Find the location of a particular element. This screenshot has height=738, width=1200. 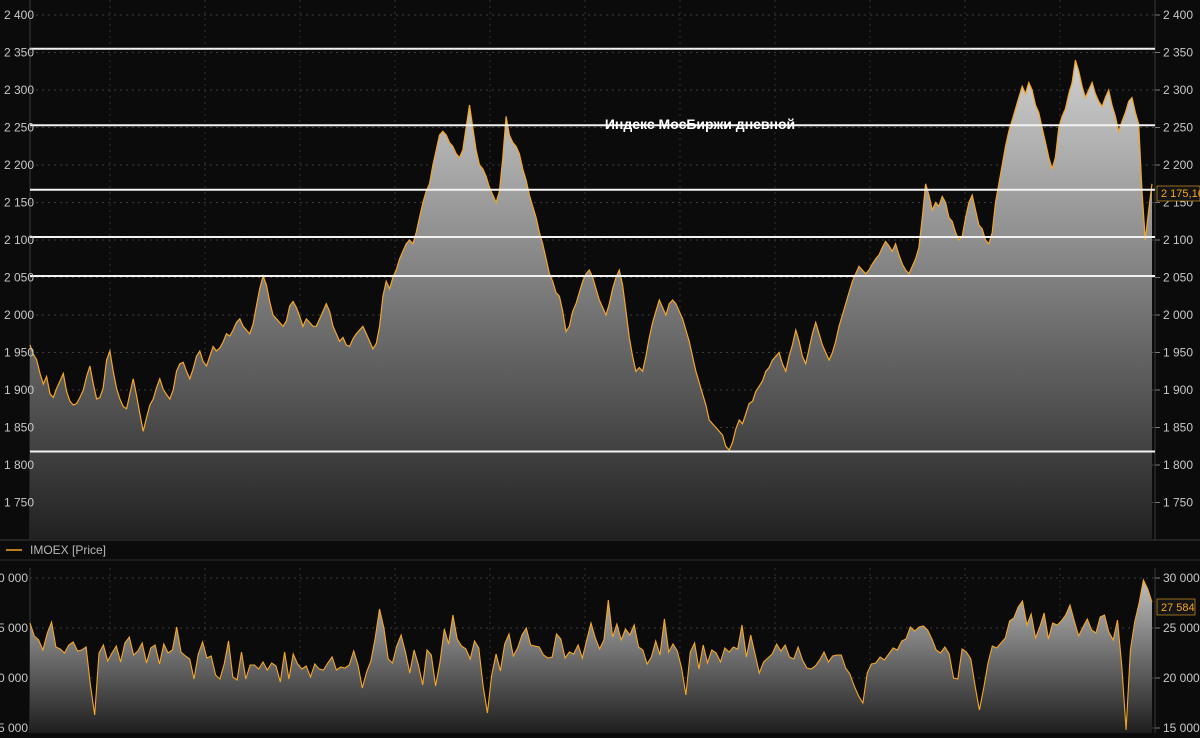

price-tick-label-left: 2 400 is located at coordinates (19, 15).